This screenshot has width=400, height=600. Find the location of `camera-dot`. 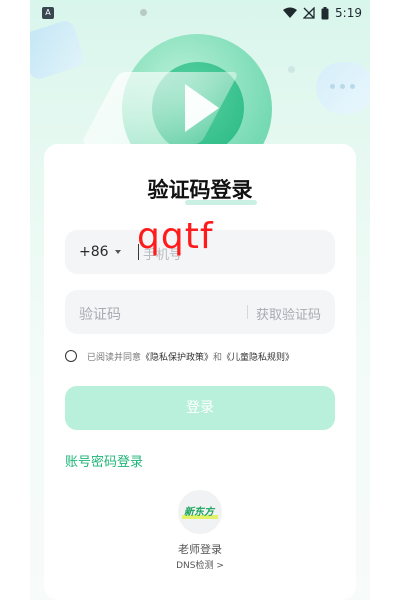

camera-dot is located at coordinates (143, 12).